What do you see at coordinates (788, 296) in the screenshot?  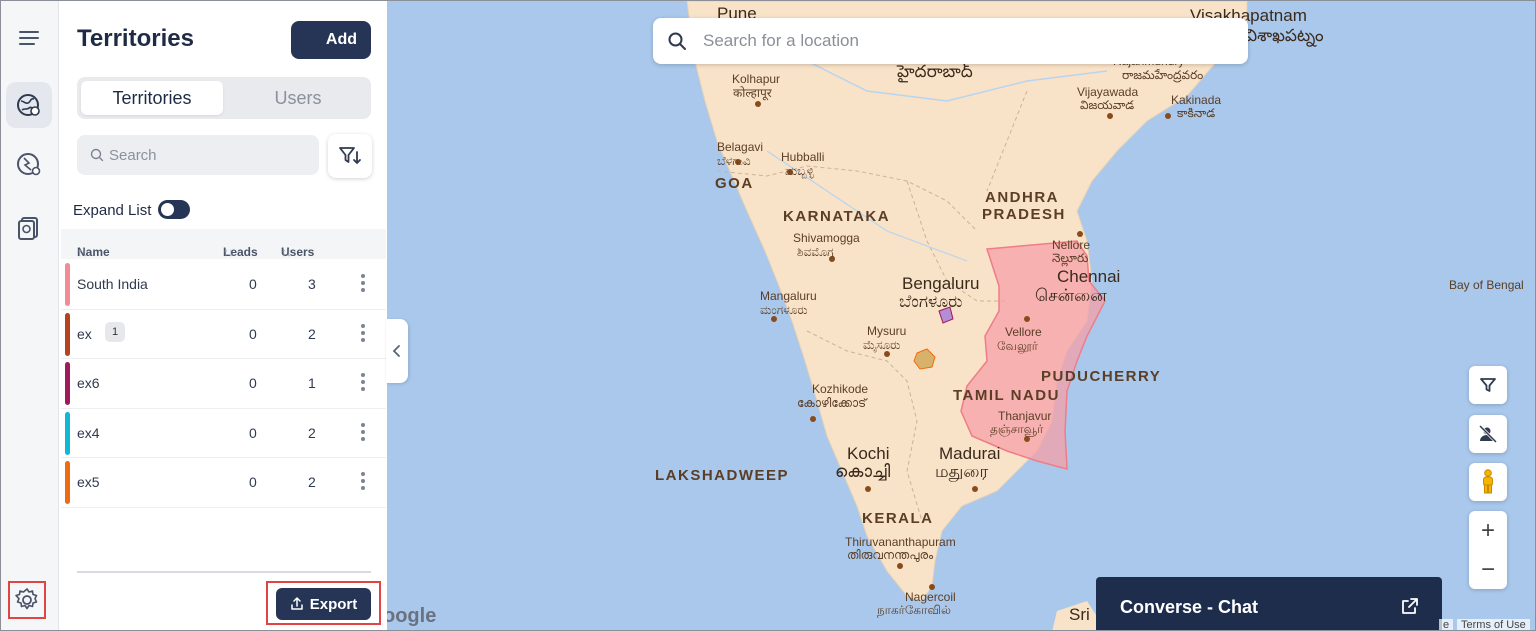 I see `map-label: Mangaluru` at bounding box center [788, 296].